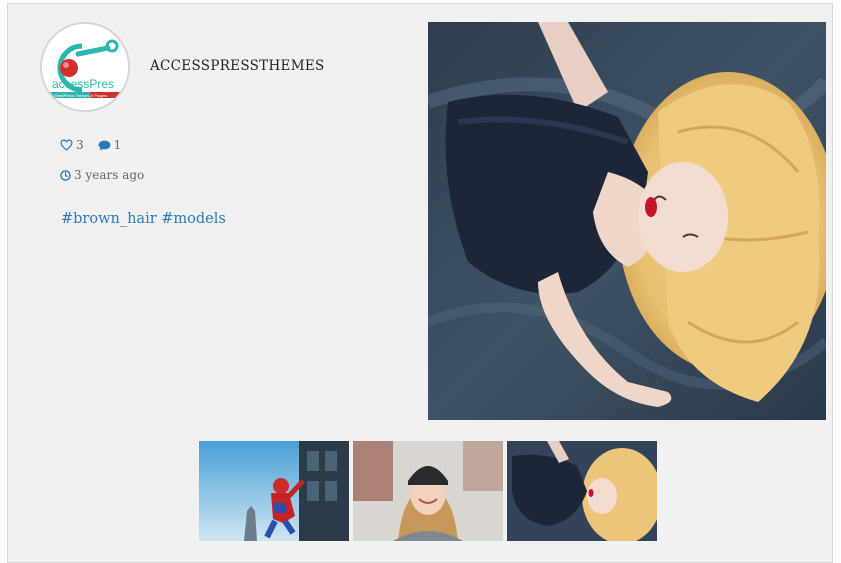 Image resolution: width=841 pixels, height=563 pixels. I want to click on profile-avatar: accessPres WordPress Themes & Plugins, so click(85, 67).